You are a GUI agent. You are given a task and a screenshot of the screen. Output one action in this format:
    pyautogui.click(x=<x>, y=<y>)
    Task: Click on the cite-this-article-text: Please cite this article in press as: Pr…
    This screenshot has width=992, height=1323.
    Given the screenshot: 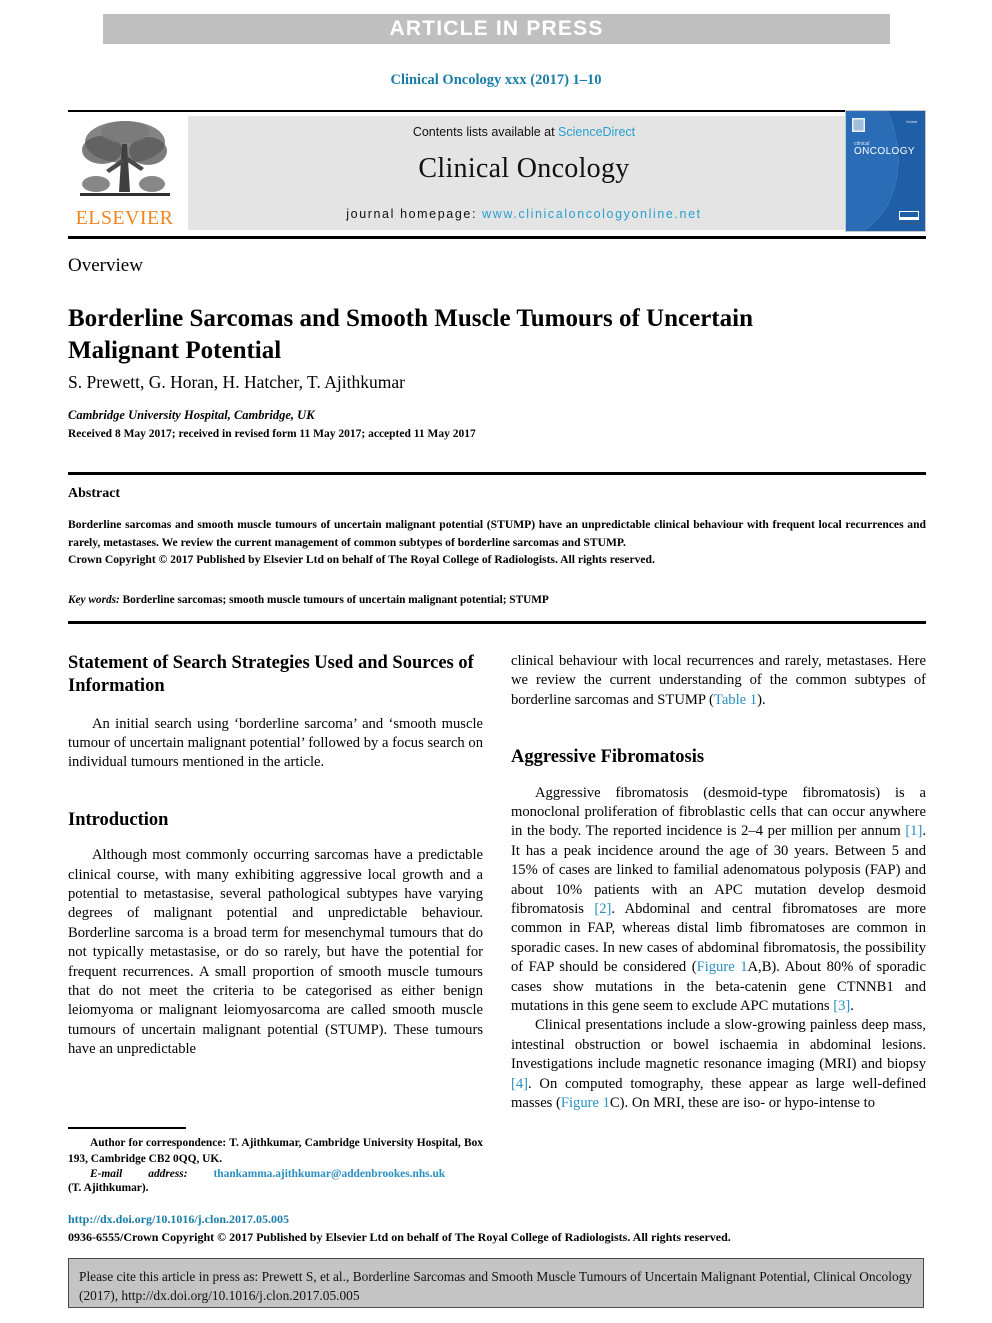 What is the action you would take?
    pyautogui.click(x=496, y=1286)
    